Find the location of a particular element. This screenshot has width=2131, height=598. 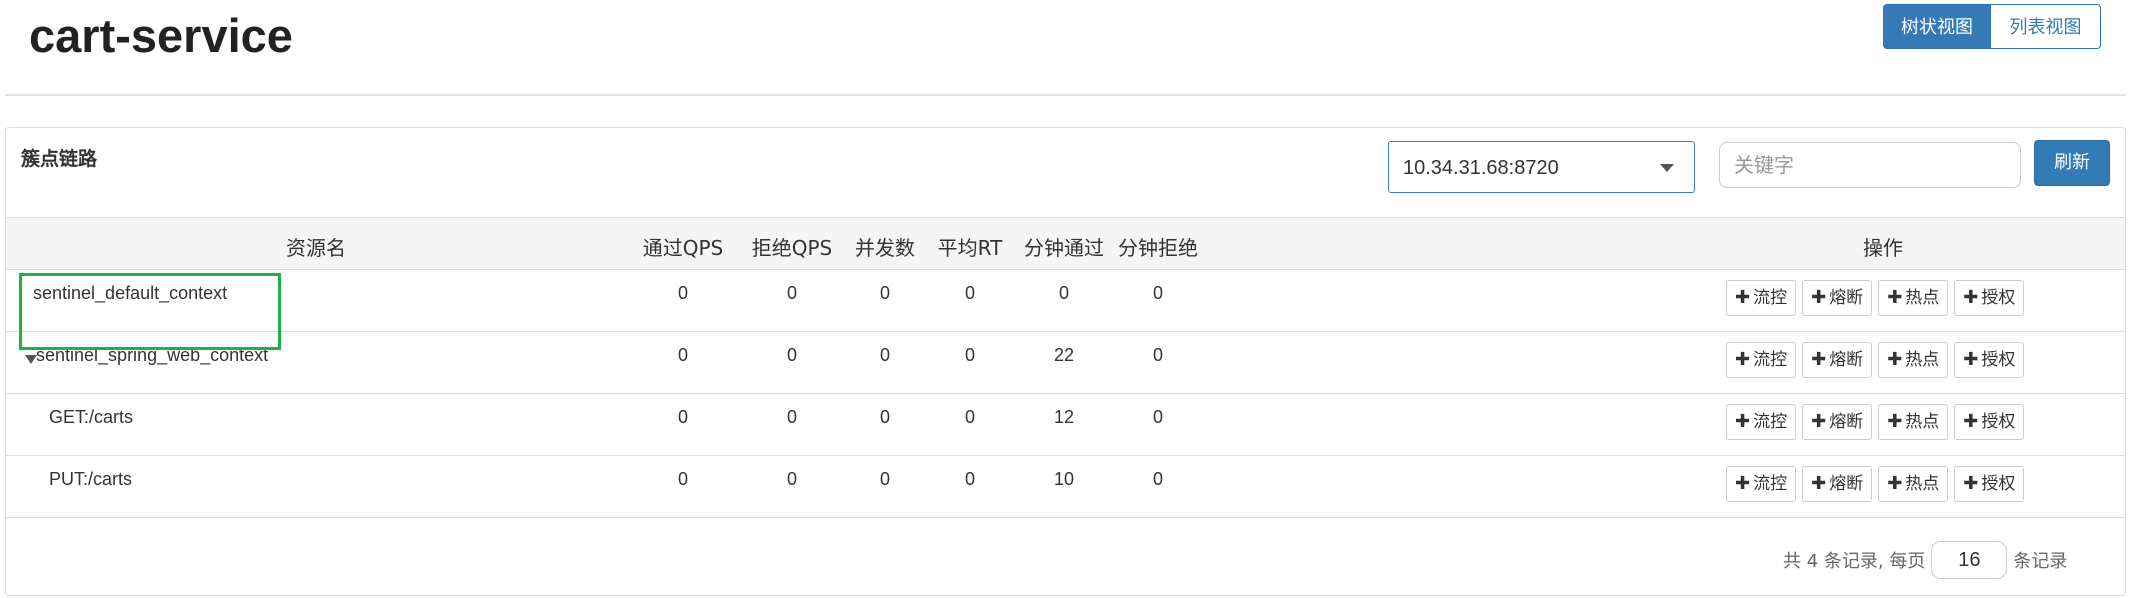

page-size-input is located at coordinates (1969, 560).